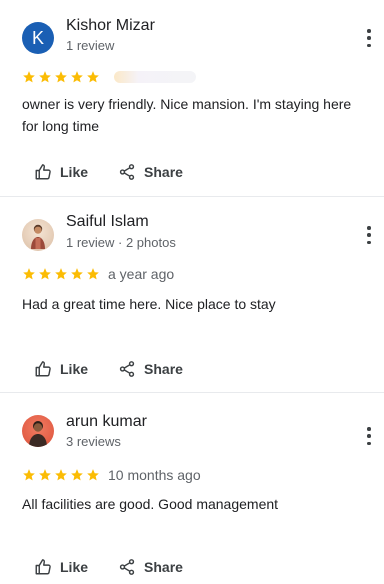 This screenshot has height=584, width=384. I want to click on avatar: K, so click(38, 38).